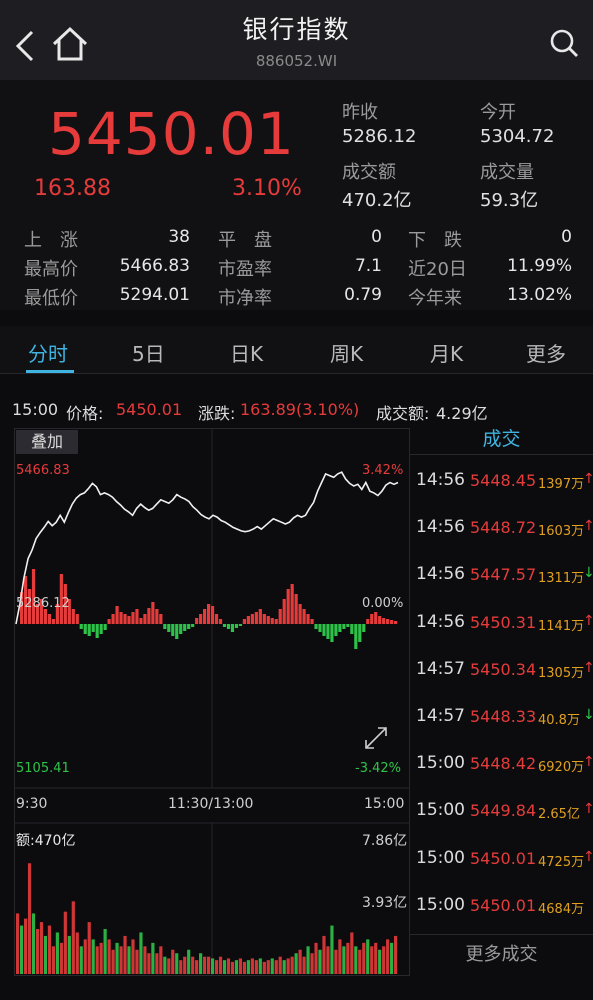 The image size is (593, 1000). What do you see at coordinates (507, 172) in the screenshot?
I see `volume-label: 成交量` at bounding box center [507, 172].